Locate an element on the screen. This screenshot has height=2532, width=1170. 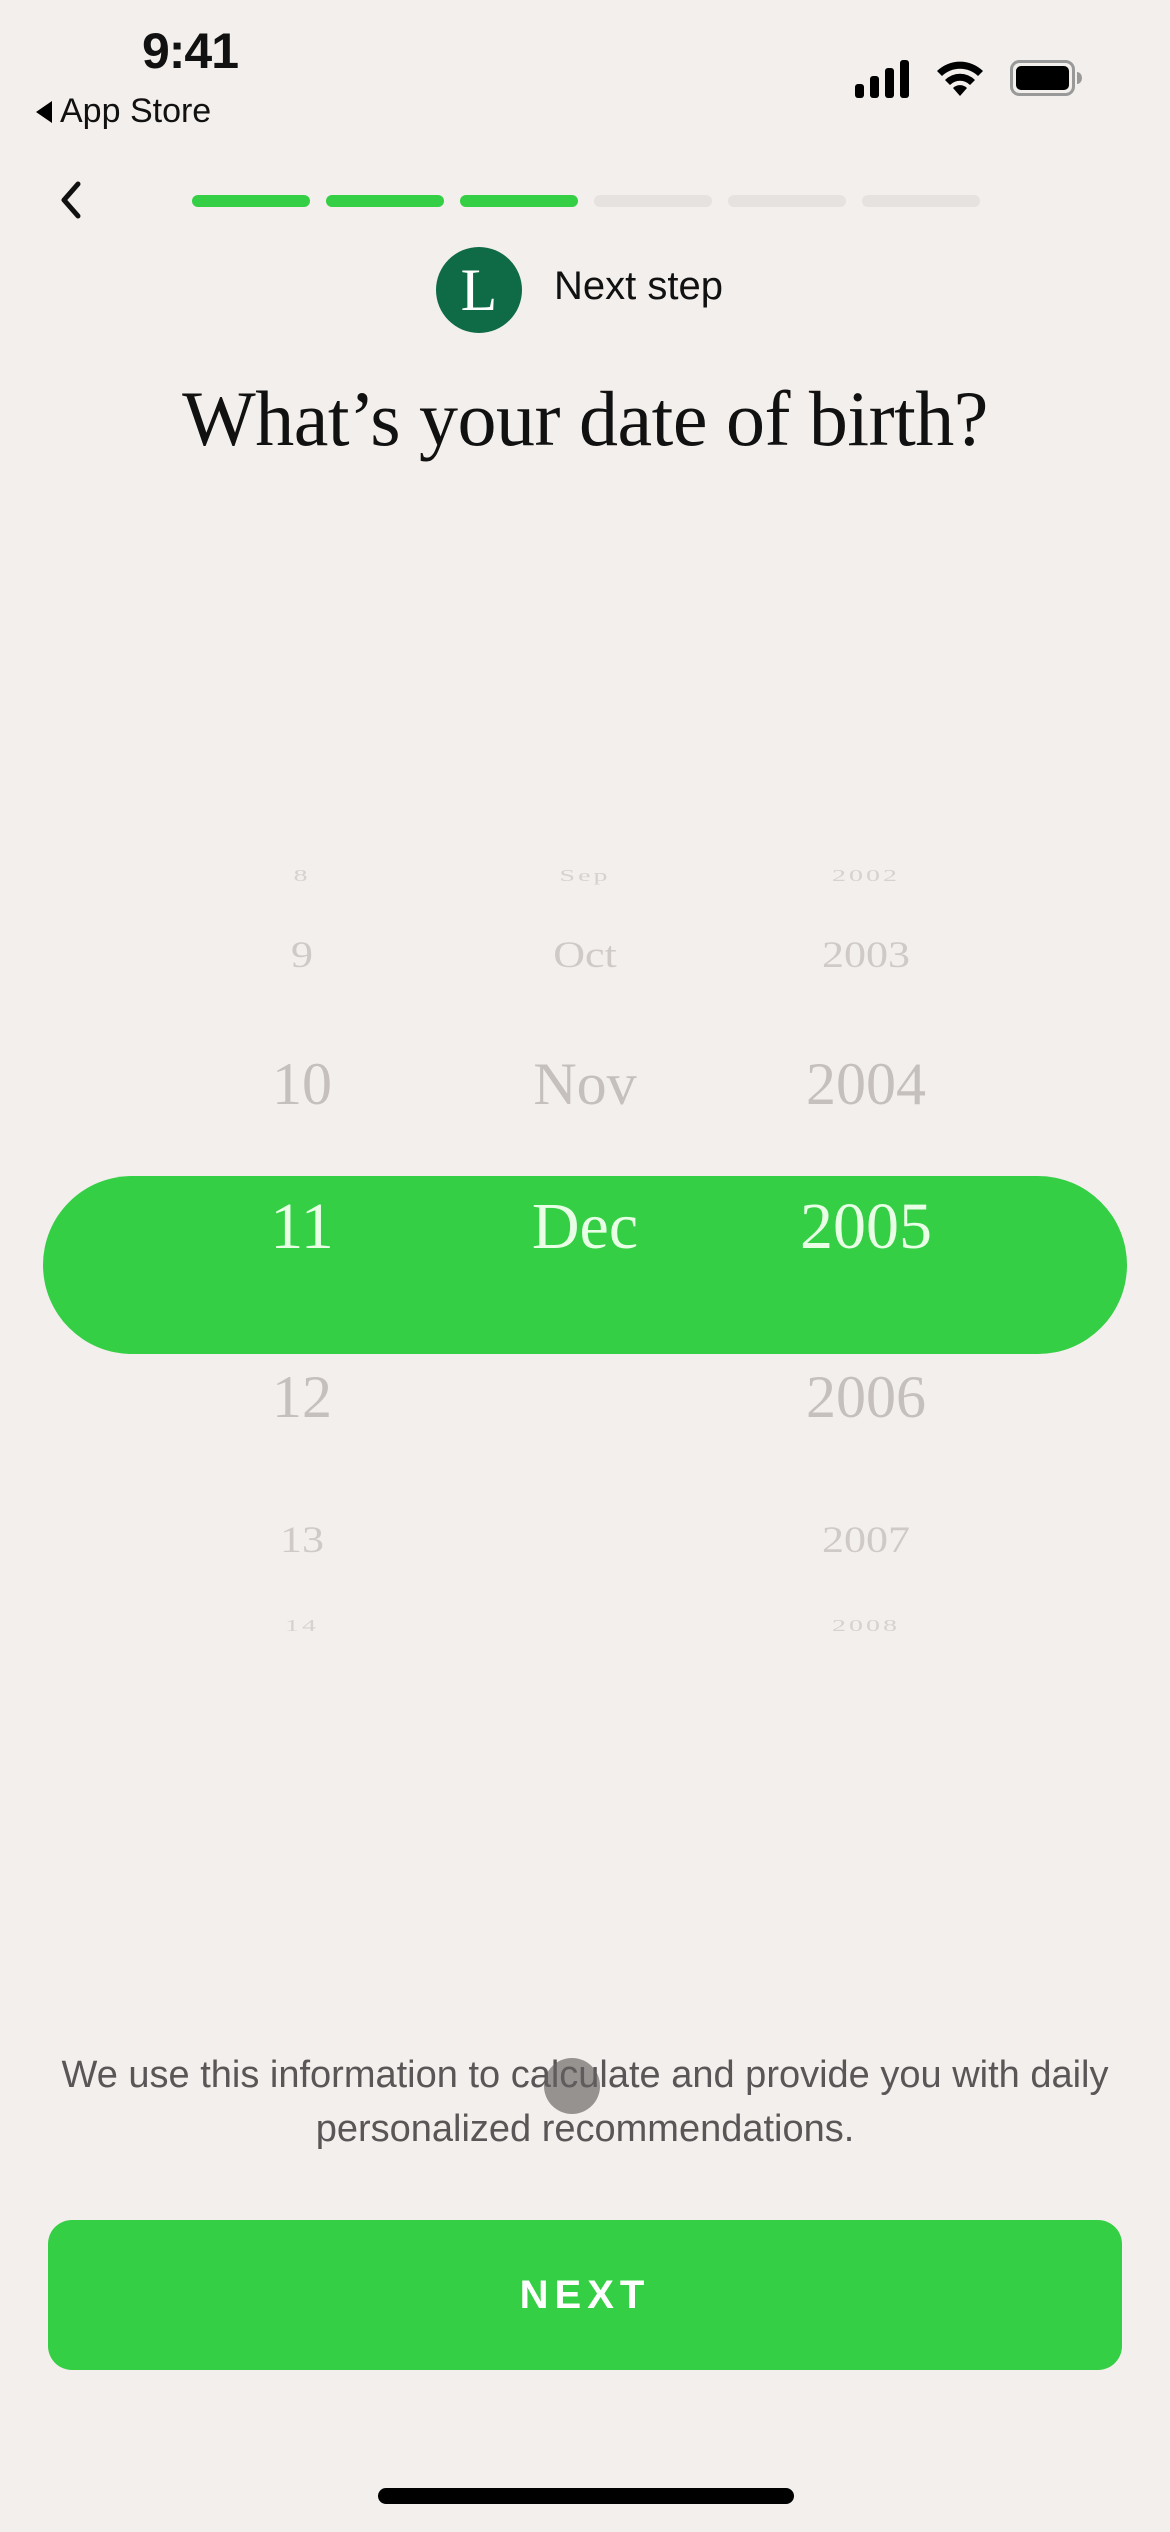
back-to-app-link: App Store is located at coordinates (123, 111).